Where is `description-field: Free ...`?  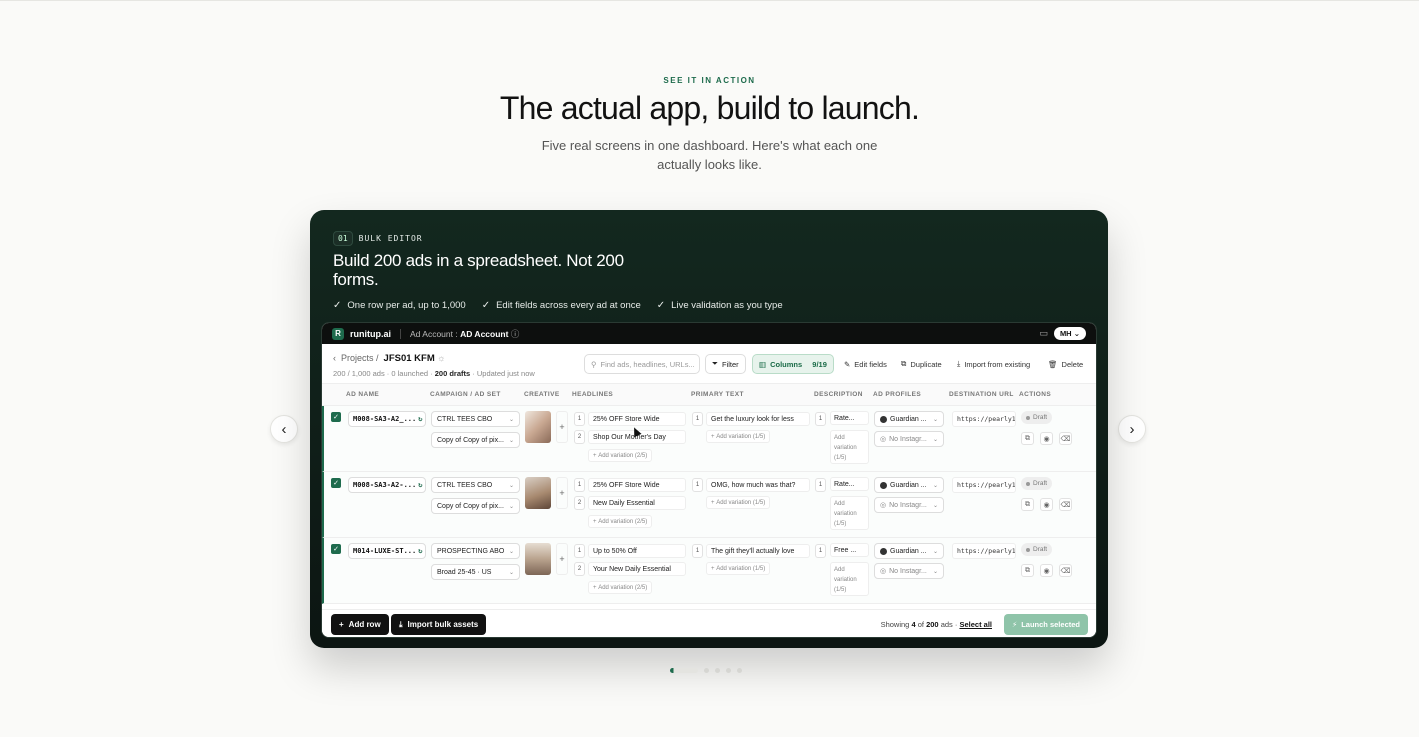 description-field: Free ... is located at coordinates (849, 550).